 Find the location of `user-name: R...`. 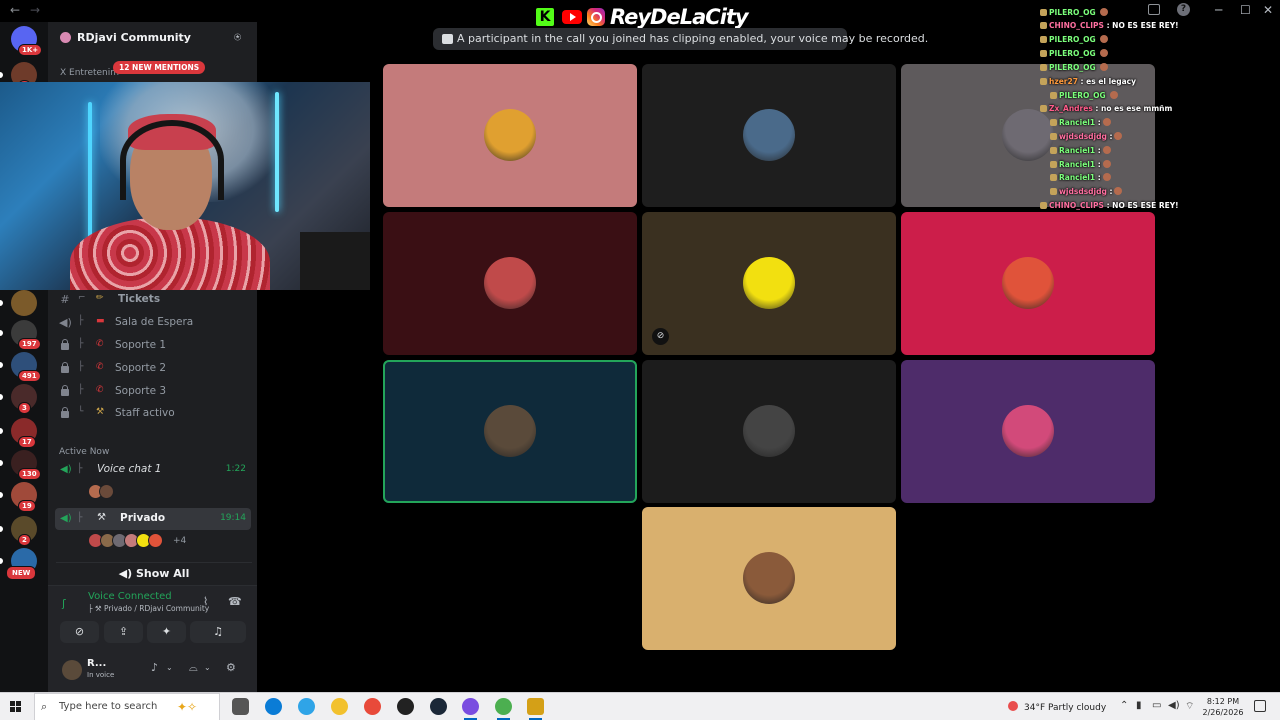

user-name: R... is located at coordinates (96, 663).